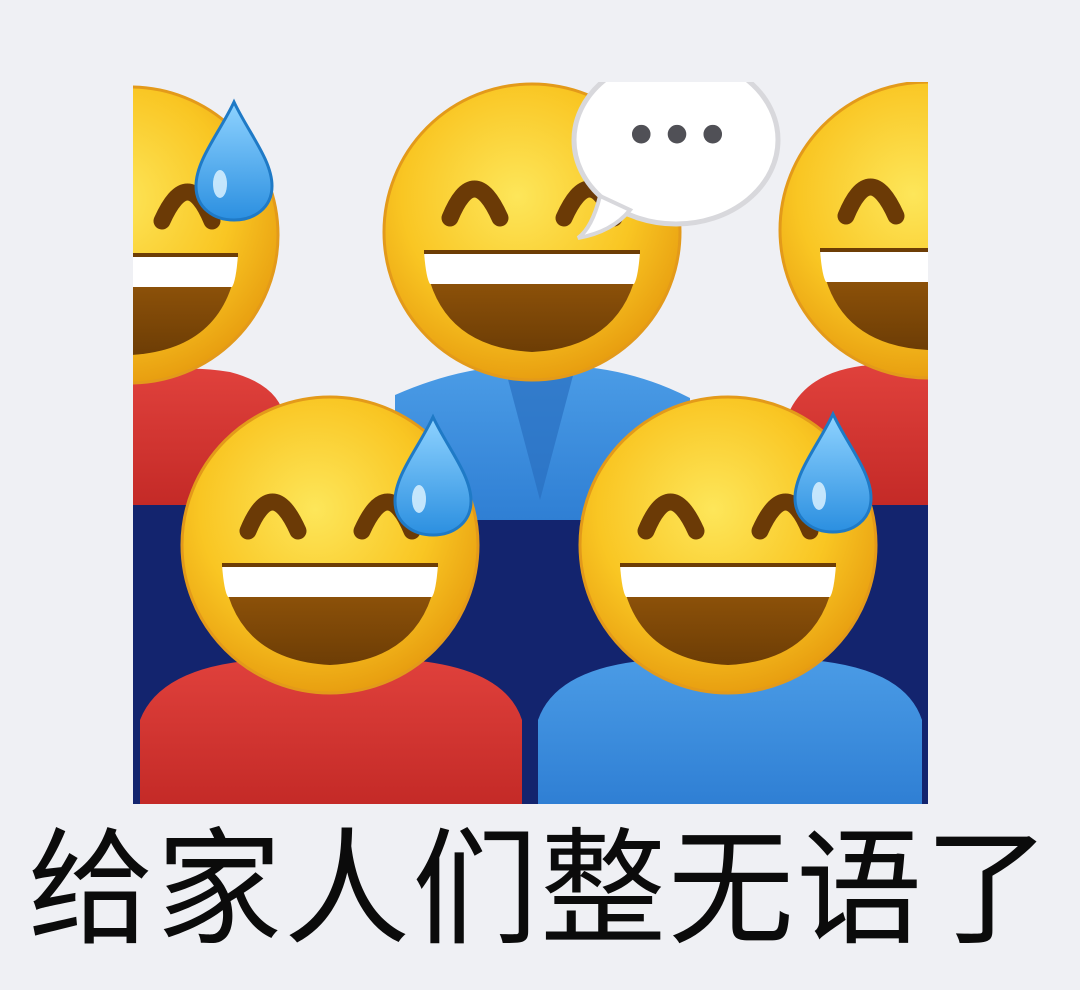  Describe the element at coordinates (675, 137) in the screenshot. I see `speech-bubble-text: •••` at that location.